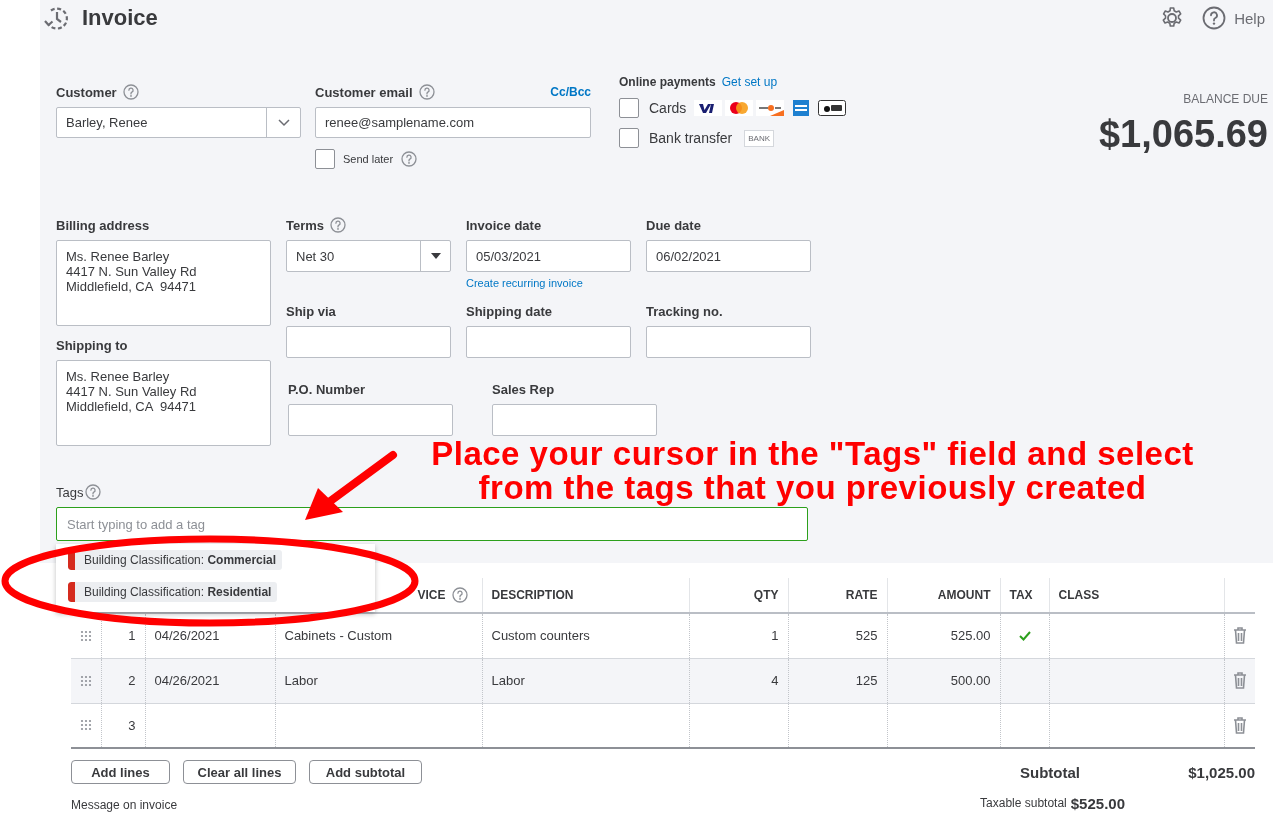 The height and width of the screenshot is (813, 1273). What do you see at coordinates (540, 636) in the screenshot?
I see `table-cell: Custom counters` at bounding box center [540, 636].